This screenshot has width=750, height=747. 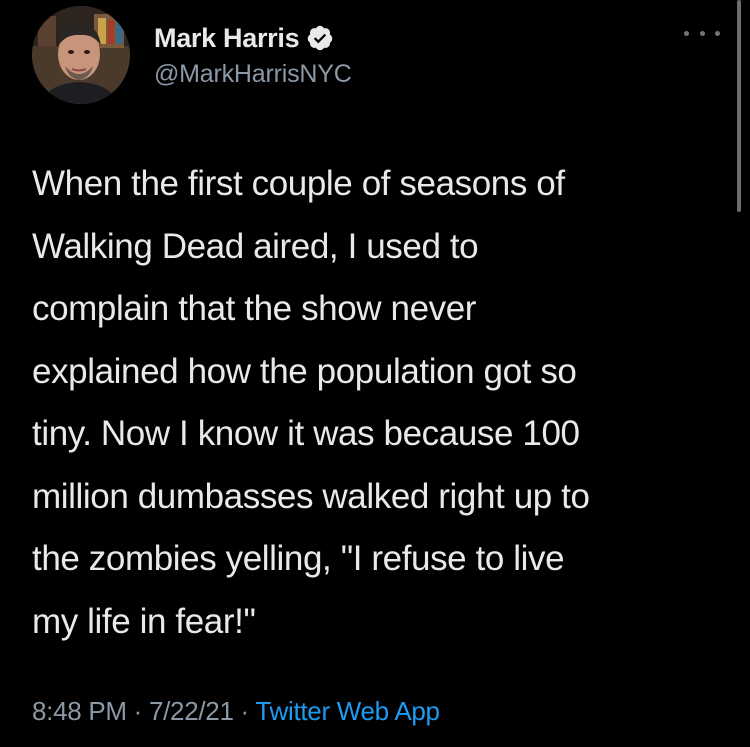 I want to click on author-name-row: Mark Harris, so click(x=244, y=38).